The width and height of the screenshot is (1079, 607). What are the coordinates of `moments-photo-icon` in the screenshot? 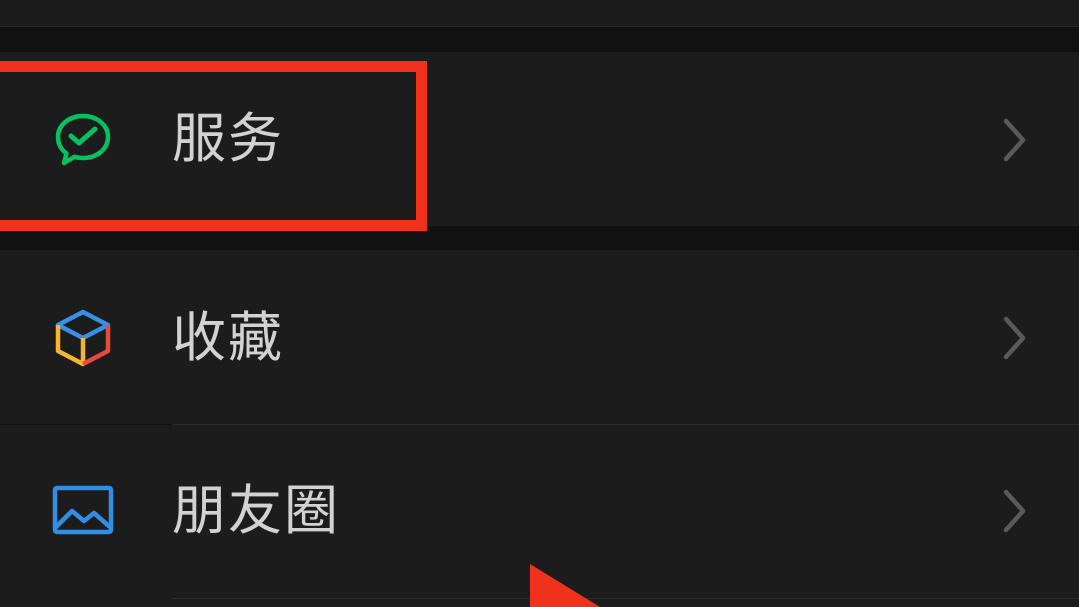 It's located at (83, 510).